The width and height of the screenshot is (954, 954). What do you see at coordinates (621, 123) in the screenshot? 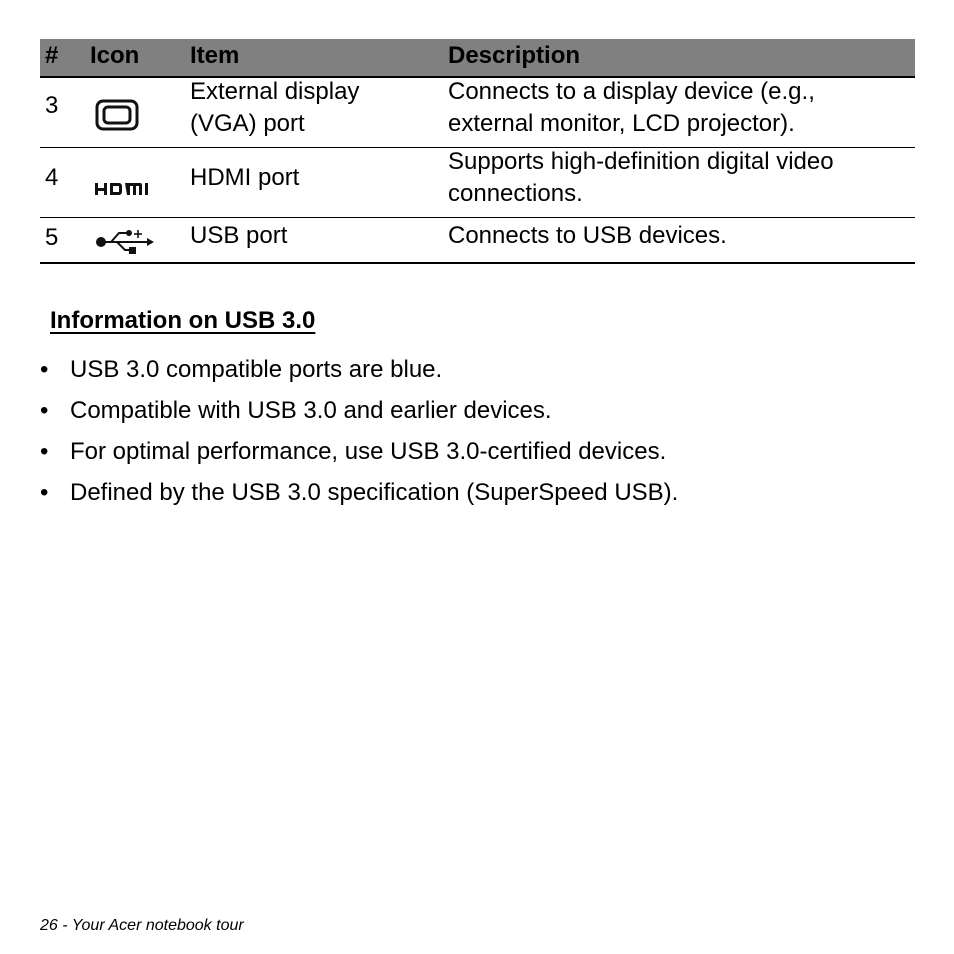
I see `description-line: external monitor, LCD projector).` at bounding box center [621, 123].